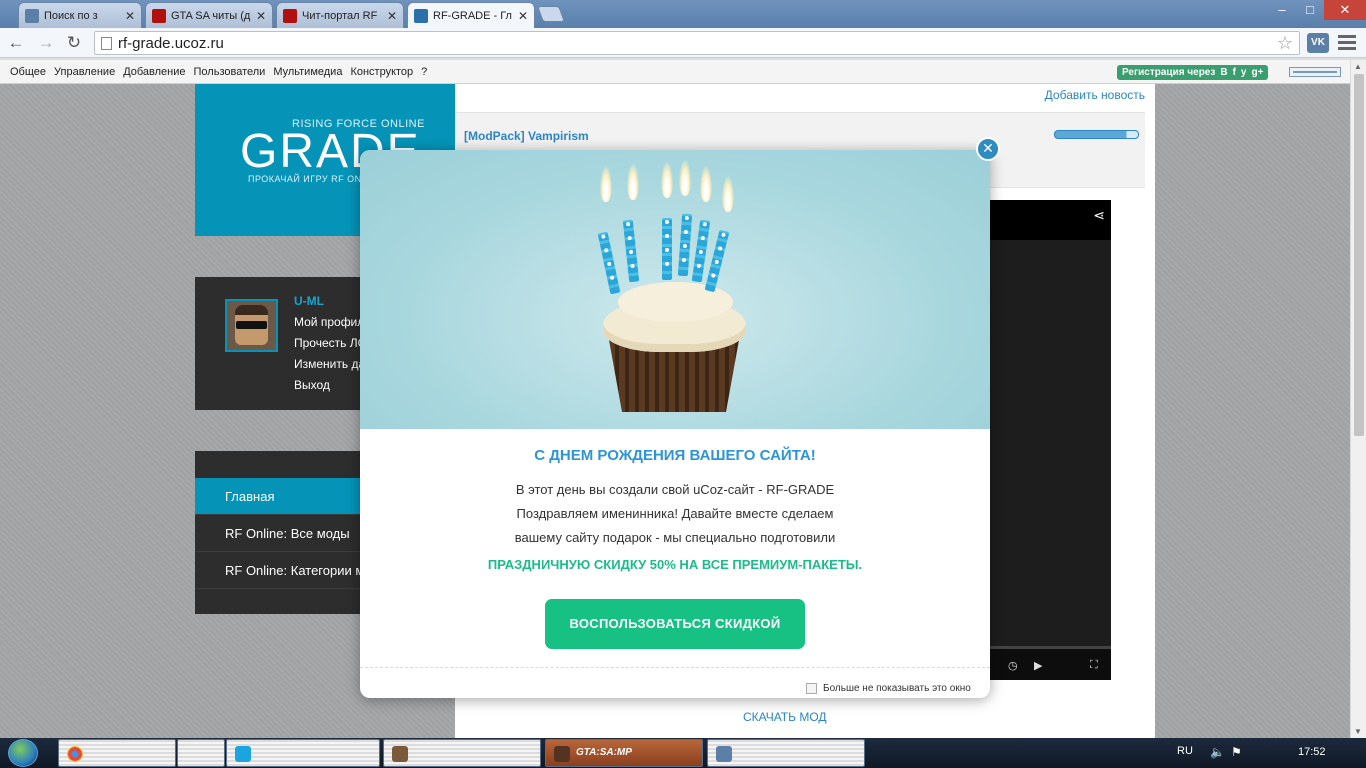 The height and width of the screenshot is (768, 1366). Describe the element at coordinates (1359, 255) in the screenshot. I see `scrollbar-thumb` at that location.